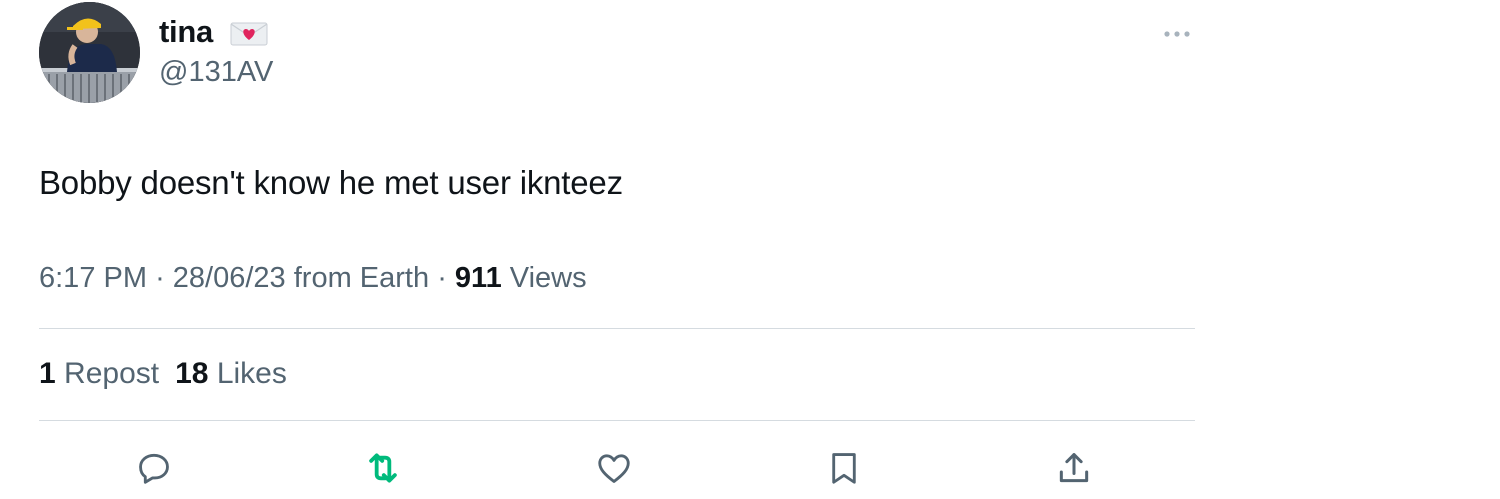  What do you see at coordinates (186, 32) in the screenshot?
I see `display-name: tina` at bounding box center [186, 32].